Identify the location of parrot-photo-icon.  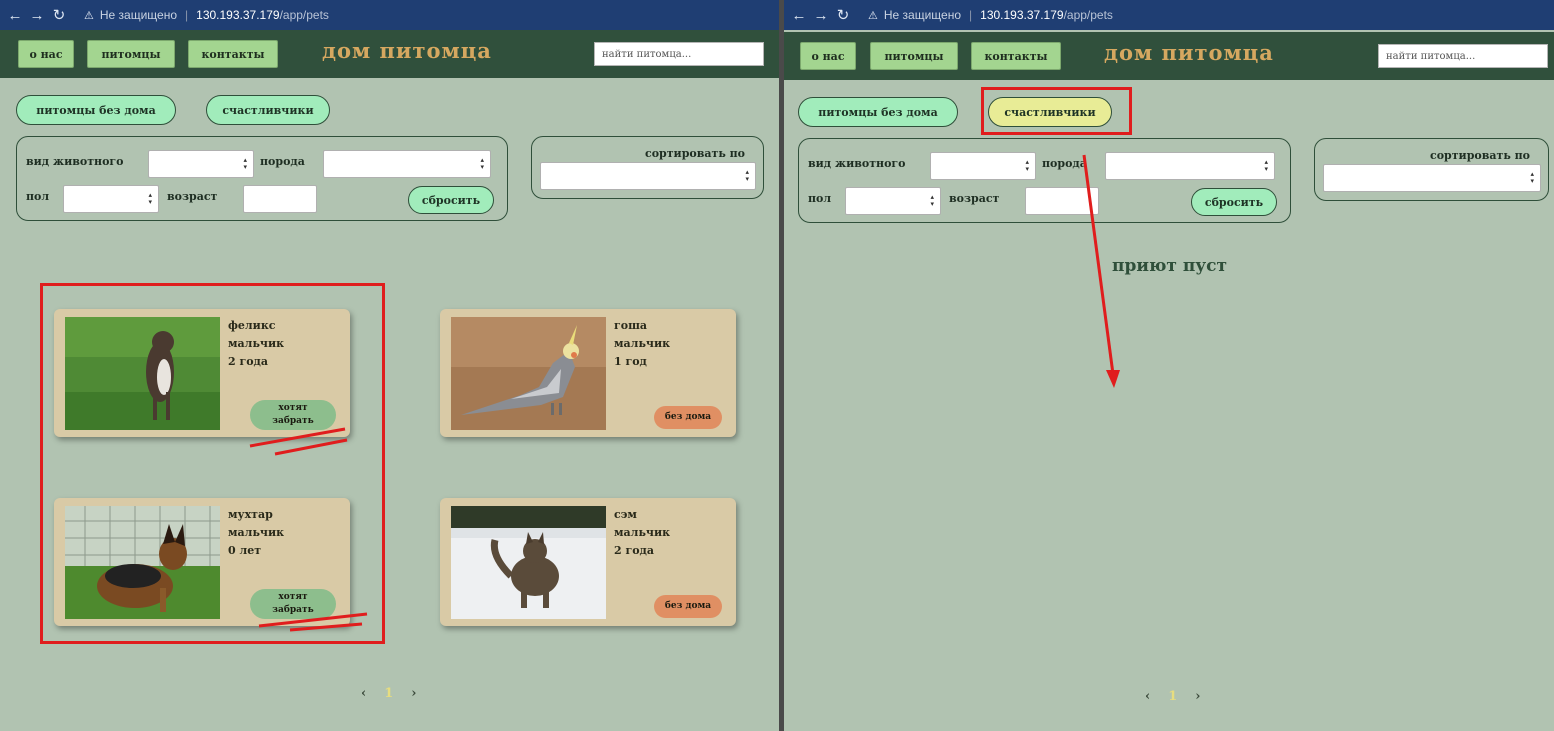
(528, 373).